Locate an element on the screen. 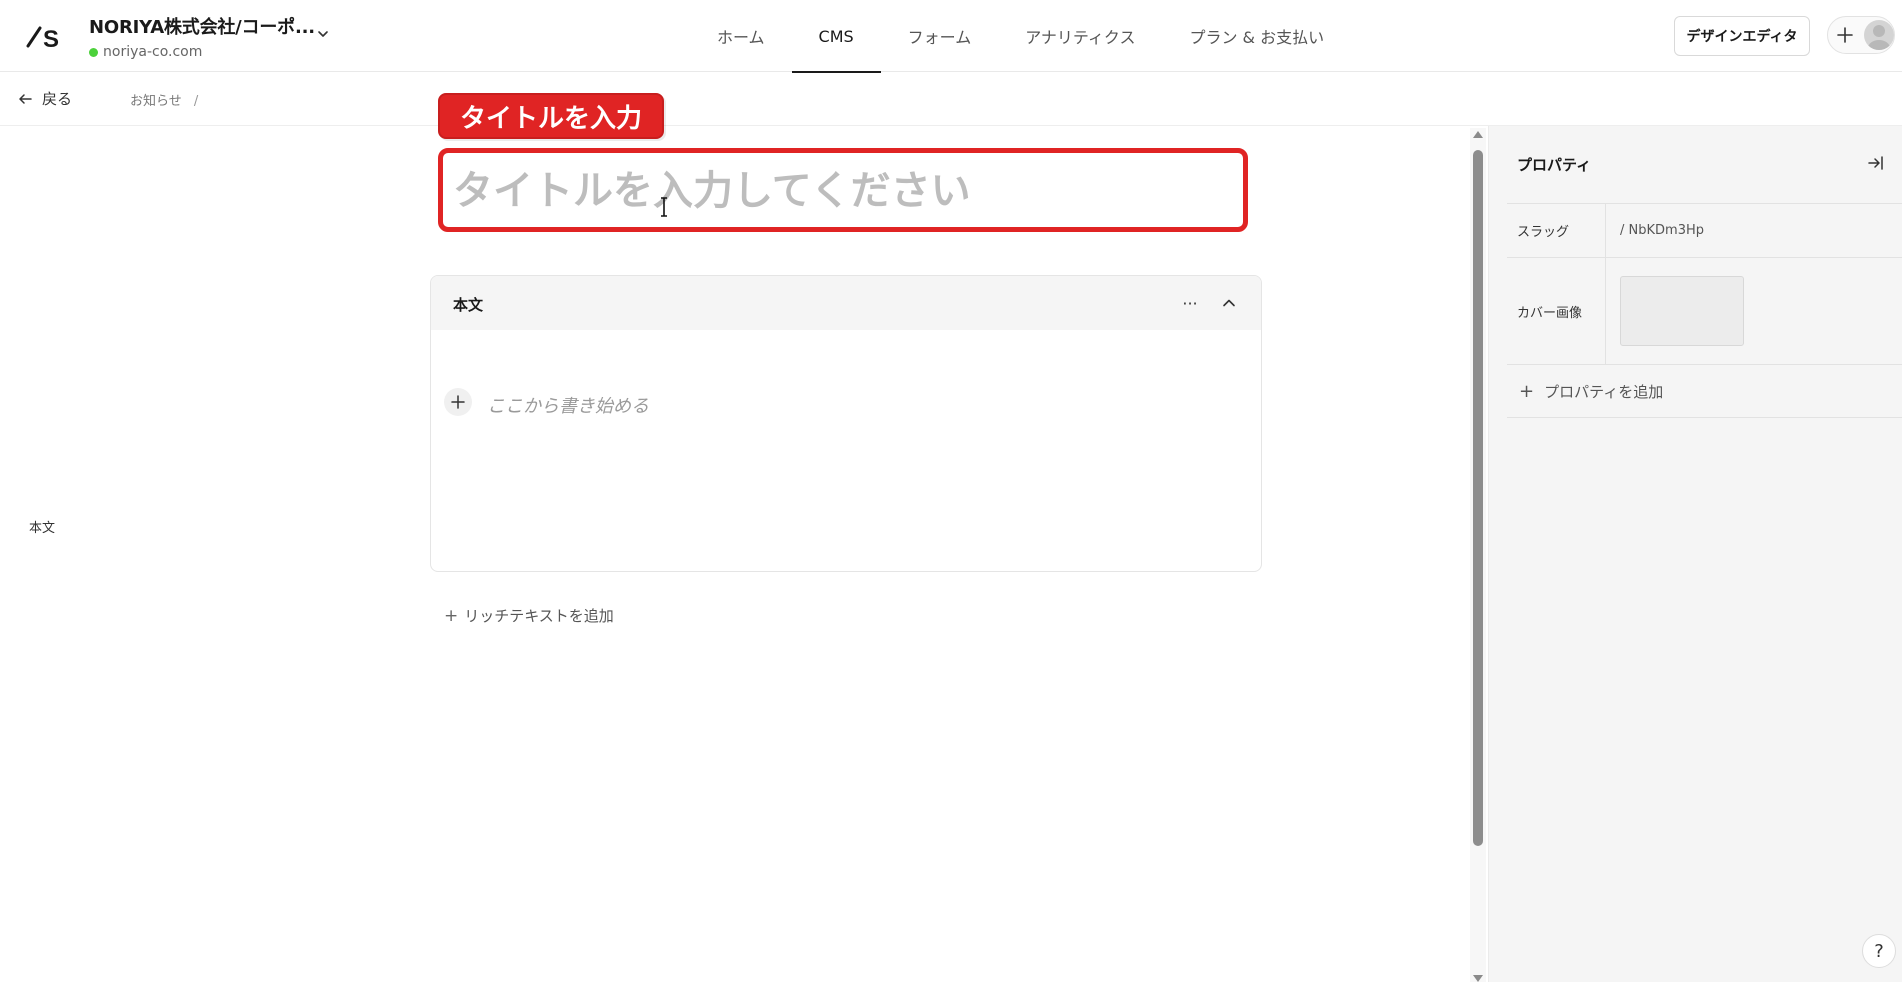 The width and height of the screenshot is (1902, 982). cover-image-label: カバー画像 is located at coordinates (1556, 311).